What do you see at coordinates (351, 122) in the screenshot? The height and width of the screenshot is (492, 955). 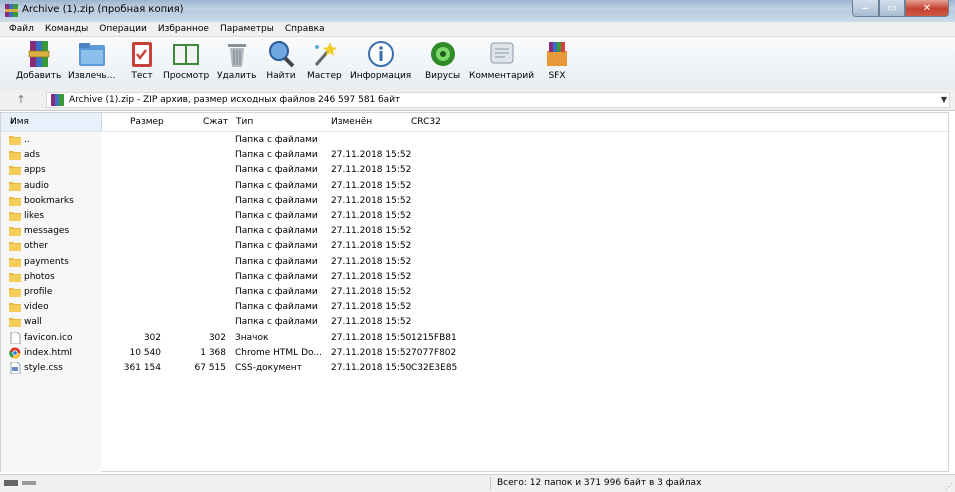 I see `column-header-modified: Изменён` at bounding box center [351, 122].